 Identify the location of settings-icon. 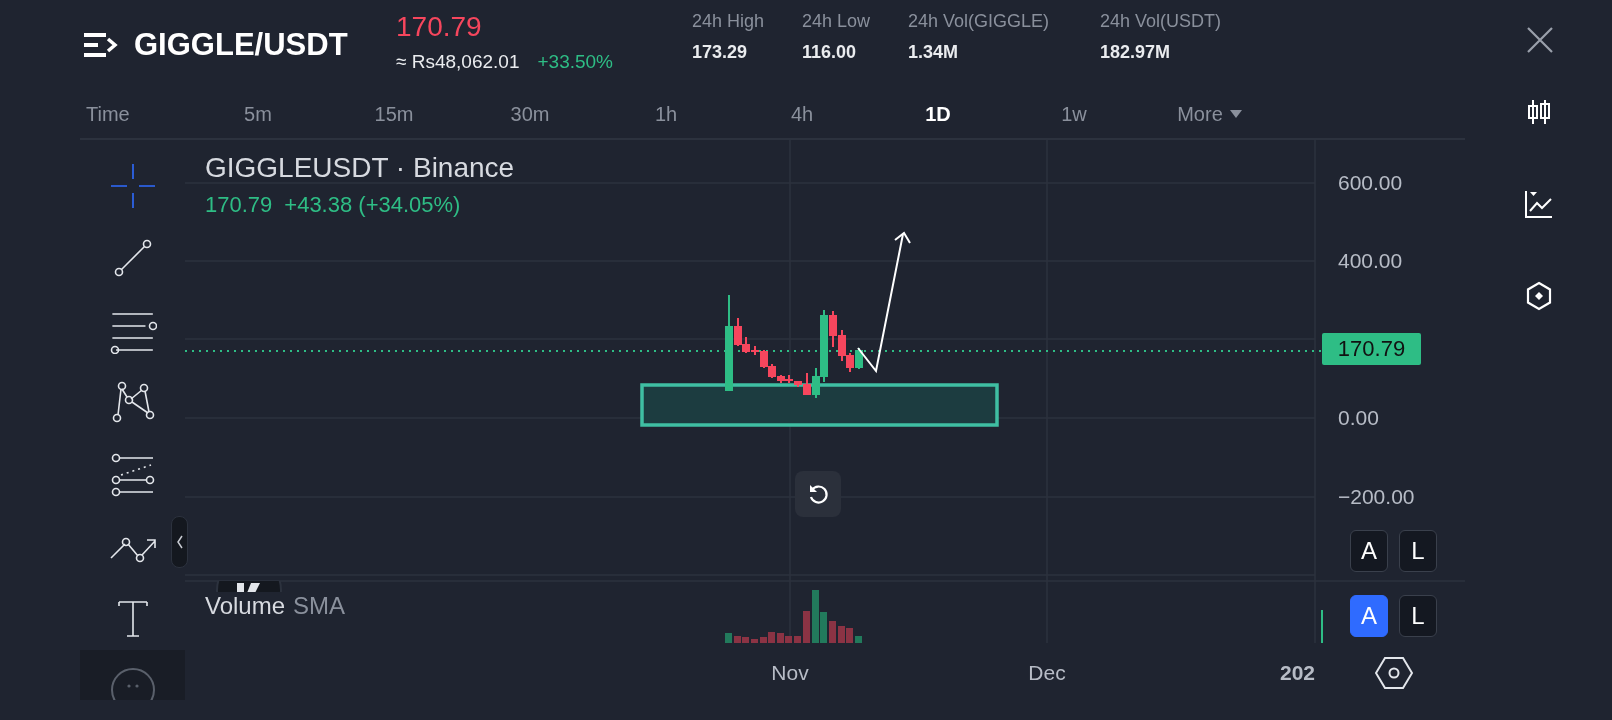
(1394, 673).